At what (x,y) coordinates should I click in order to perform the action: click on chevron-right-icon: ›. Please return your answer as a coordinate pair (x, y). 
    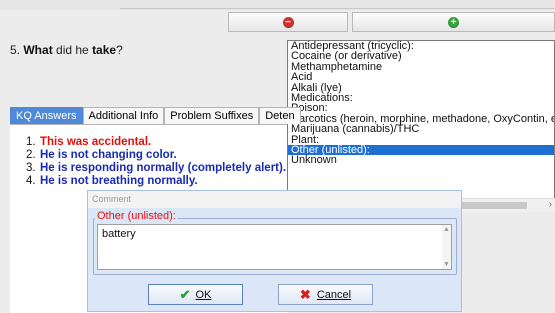
    Looking at the image, I should click on (550, 204).